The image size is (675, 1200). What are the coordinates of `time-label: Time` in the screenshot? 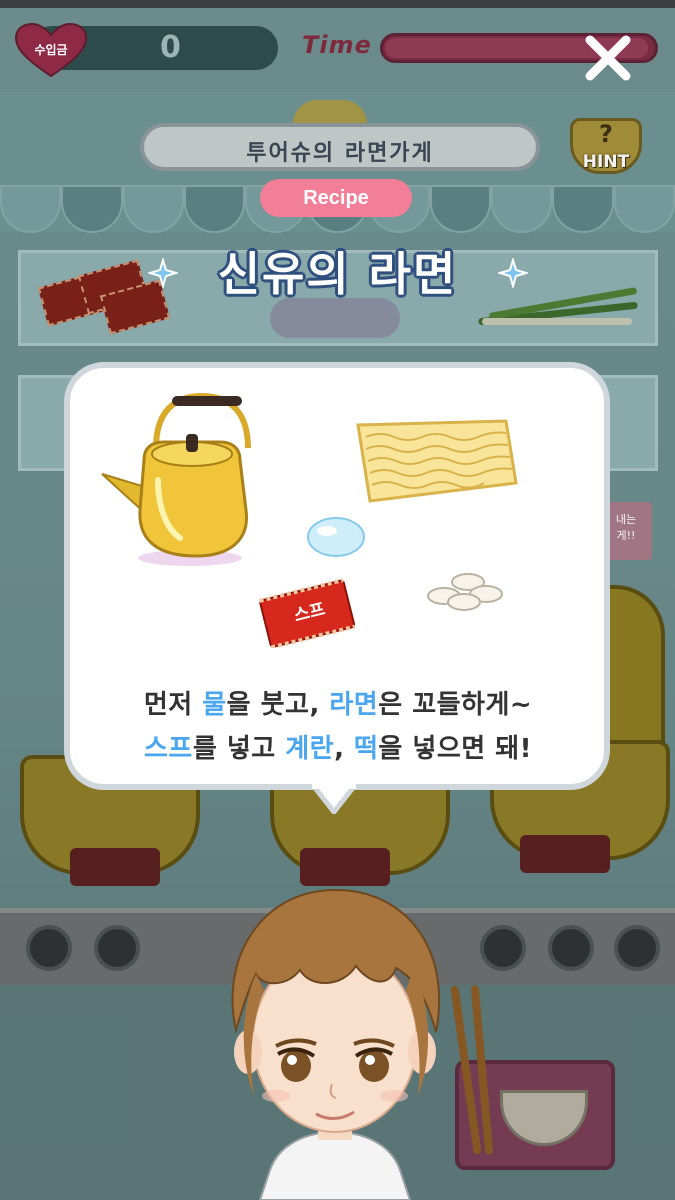 It's located at (337, 45).